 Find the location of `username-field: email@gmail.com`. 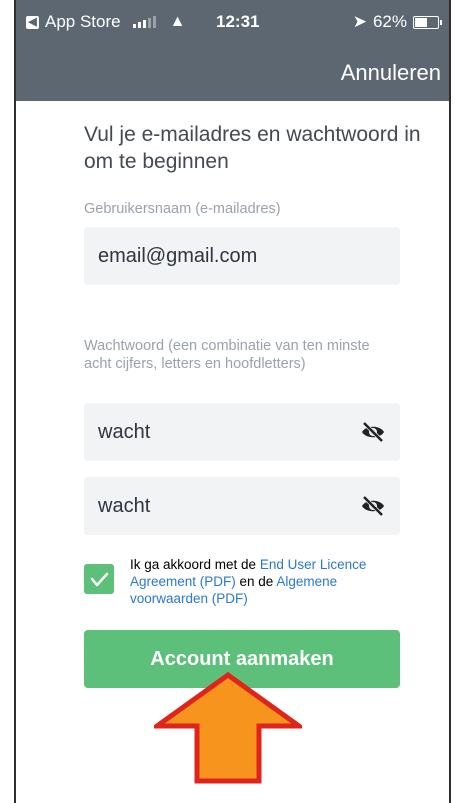

username-field: email@gmail.com is located at coordinates (242, 256).